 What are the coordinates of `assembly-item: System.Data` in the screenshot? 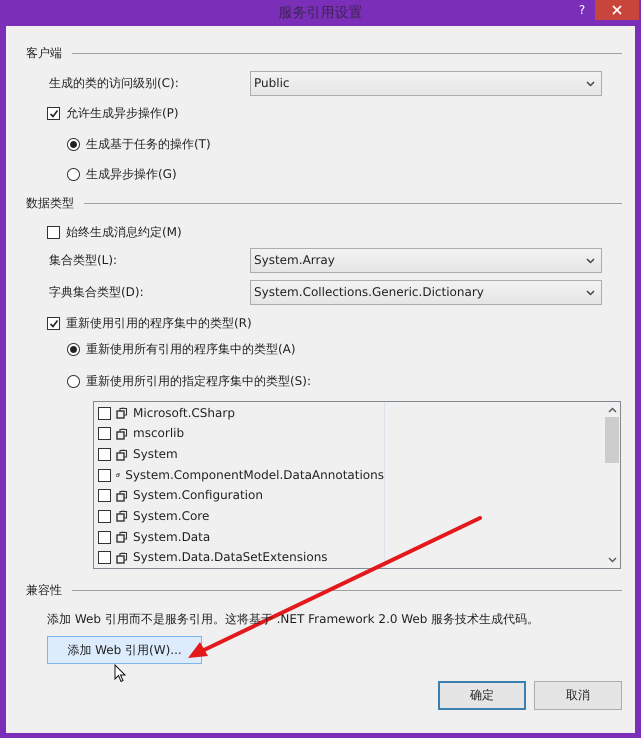 It's located at (241, 537).